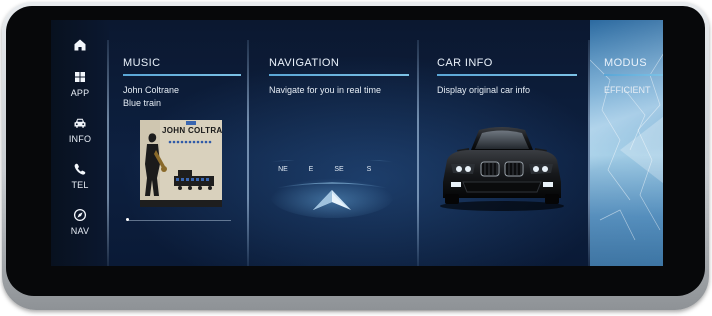  Describe the element at coordinates (80, 93) in the screenshot. I see `sidebar-item-label: APP` at that location.